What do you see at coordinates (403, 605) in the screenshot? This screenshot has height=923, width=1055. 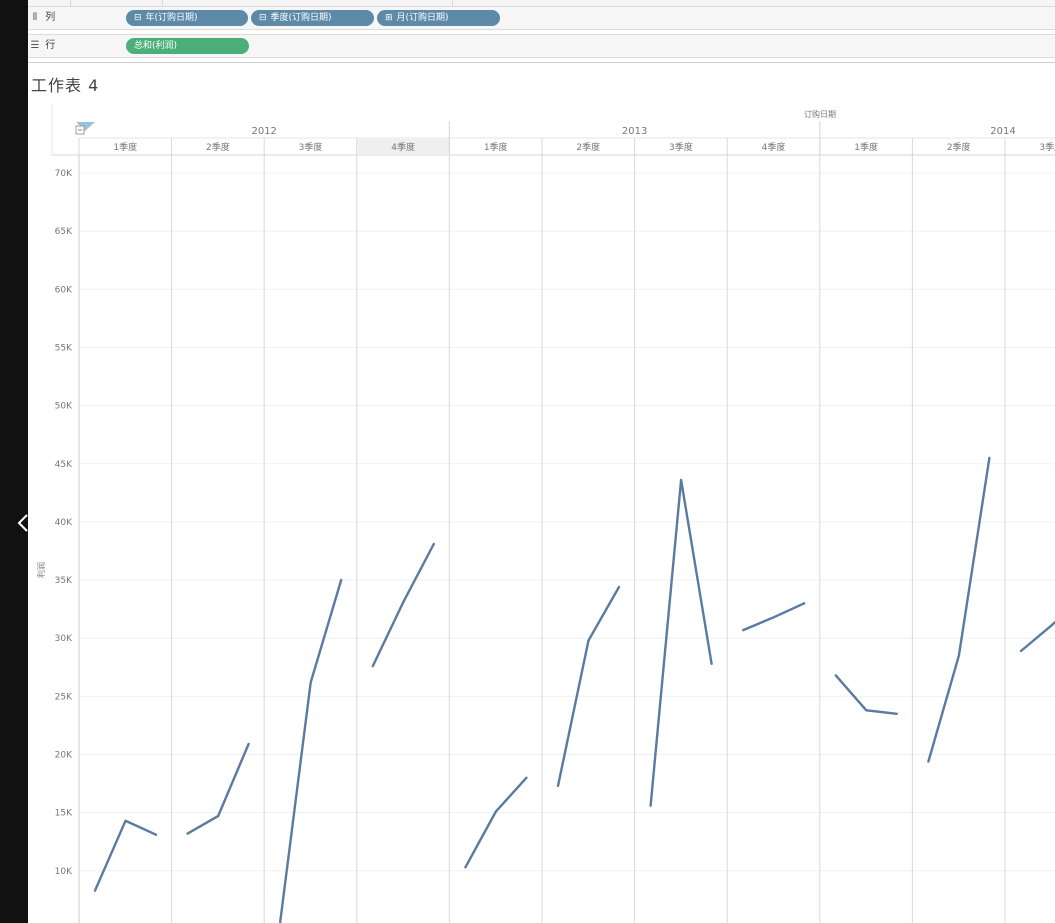 I see `profit-line-2012 4季度` at bounding box center [403, 605].